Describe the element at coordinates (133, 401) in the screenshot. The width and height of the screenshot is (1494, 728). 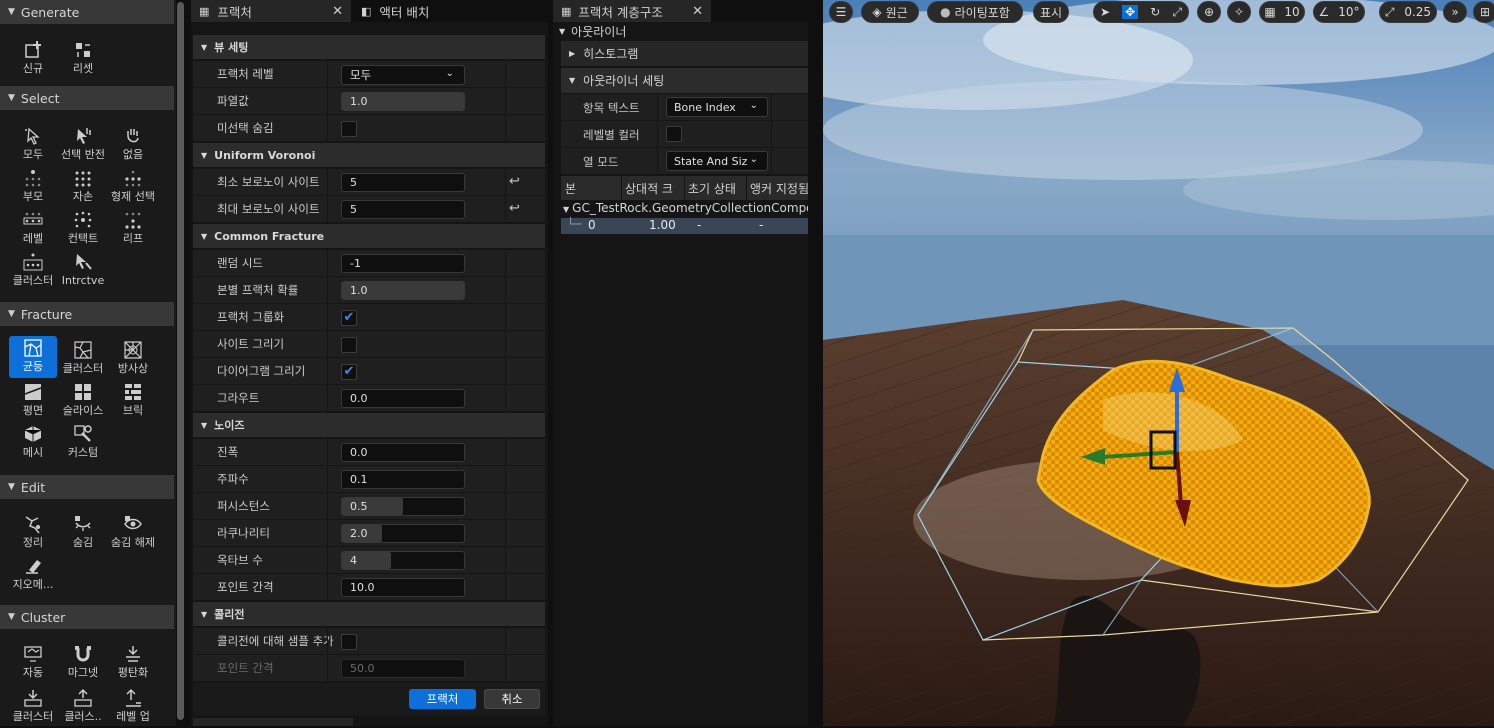
I see `fracture-brick-button: 브릭` at that location.